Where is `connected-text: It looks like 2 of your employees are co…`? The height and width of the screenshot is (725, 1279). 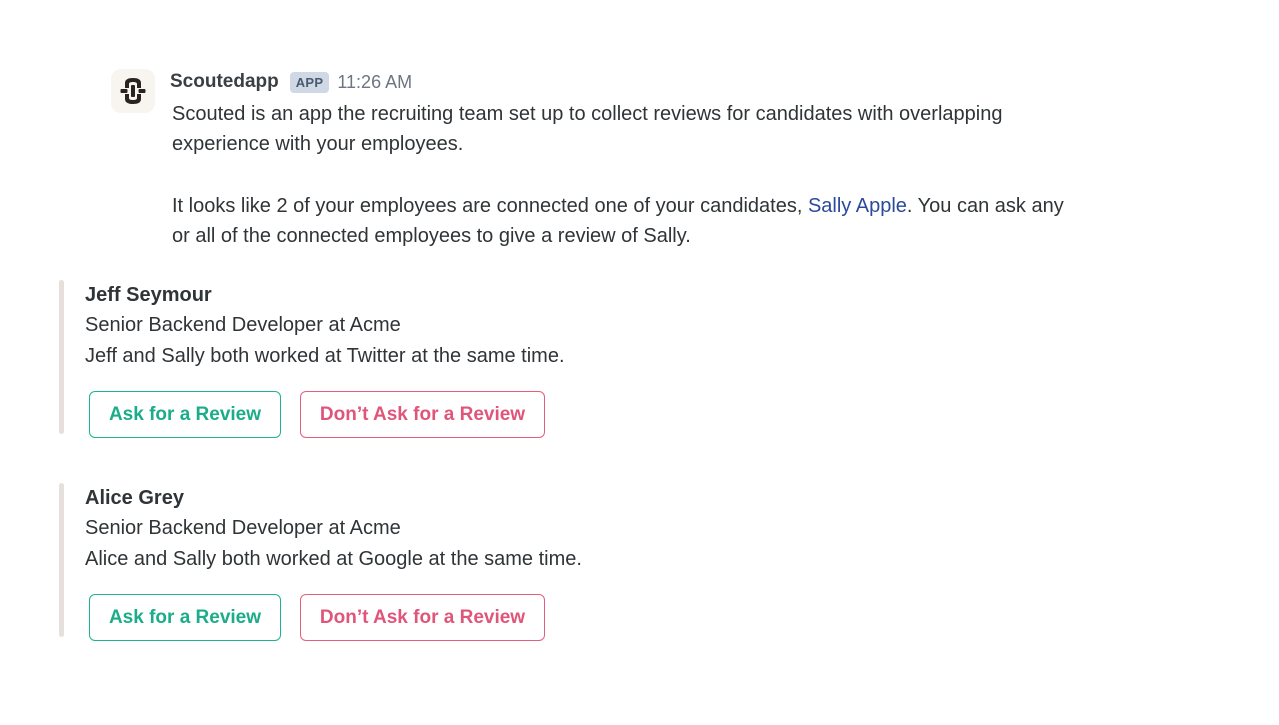 connected-text: It looks like 2 of your employees are co… is located at coordinates (622, 221).